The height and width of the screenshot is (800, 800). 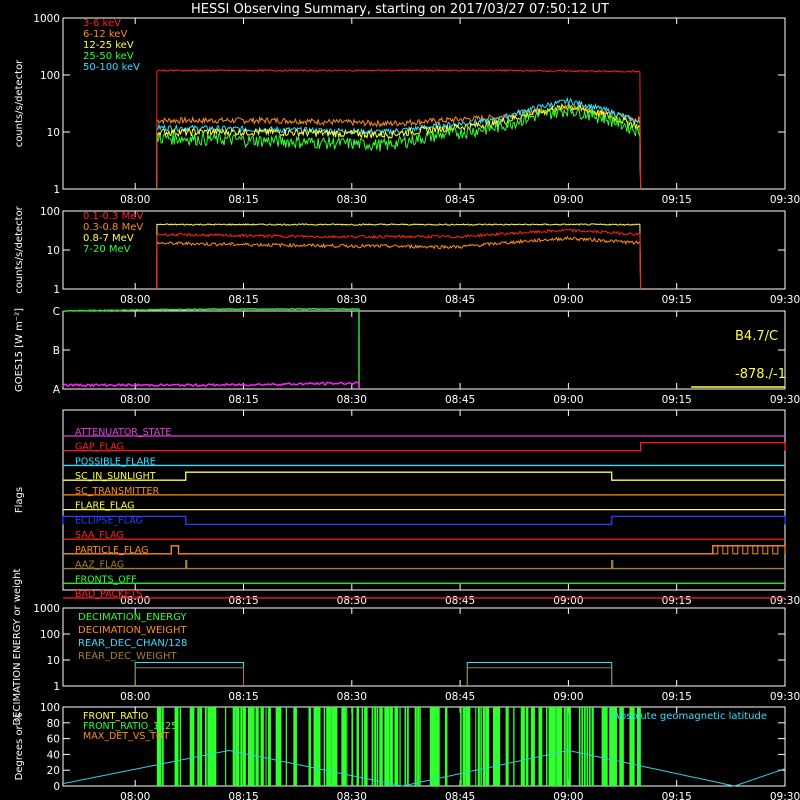 What do you see at coordinates (108, 238) in the screenshot?
I see `legend-entry: 0.8-7 MeV` at bounding box center [108, 238].